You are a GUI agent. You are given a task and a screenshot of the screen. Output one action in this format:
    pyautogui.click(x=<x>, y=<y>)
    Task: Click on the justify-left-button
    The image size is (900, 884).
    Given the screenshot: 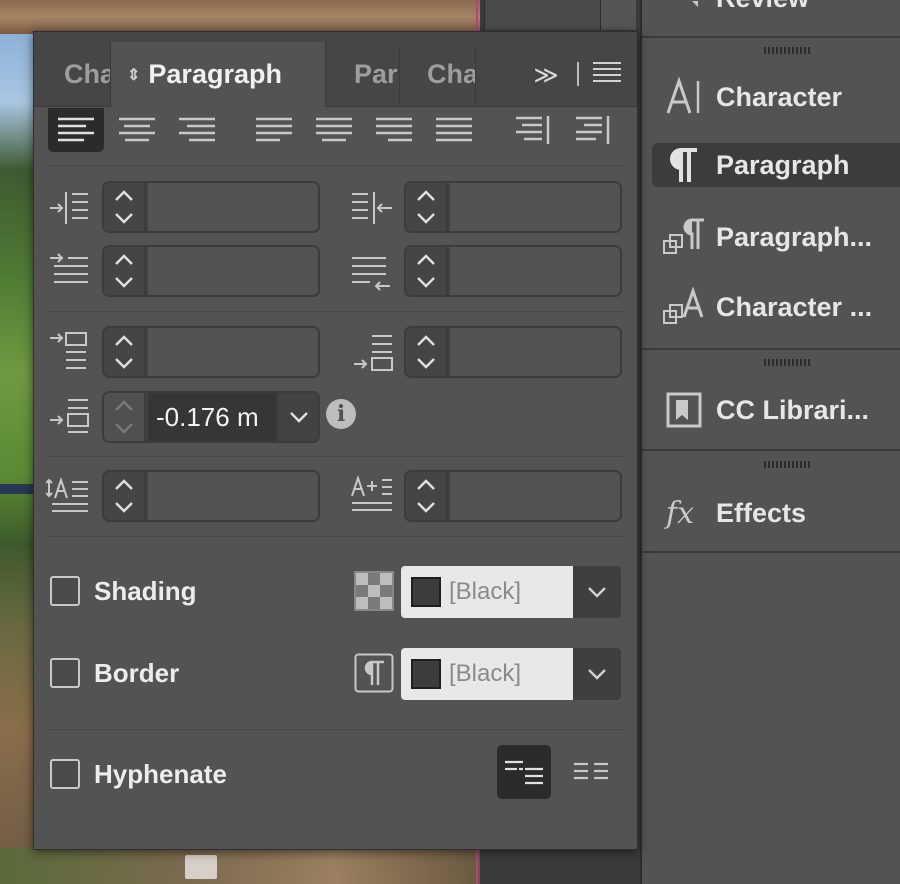 What is the action you would take?
    pyautogui.click(x=274, y=130)
    